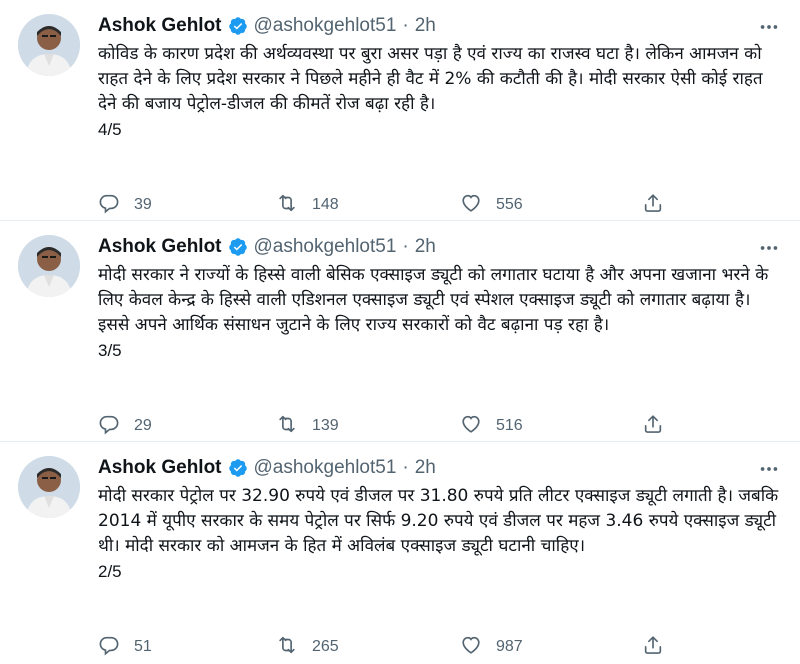 This screenshot has width=800, height=664. What do you see at coordinates (125, 426) in the screenshot?
I see `reply-button: 29` at bounding box center [125, 426].